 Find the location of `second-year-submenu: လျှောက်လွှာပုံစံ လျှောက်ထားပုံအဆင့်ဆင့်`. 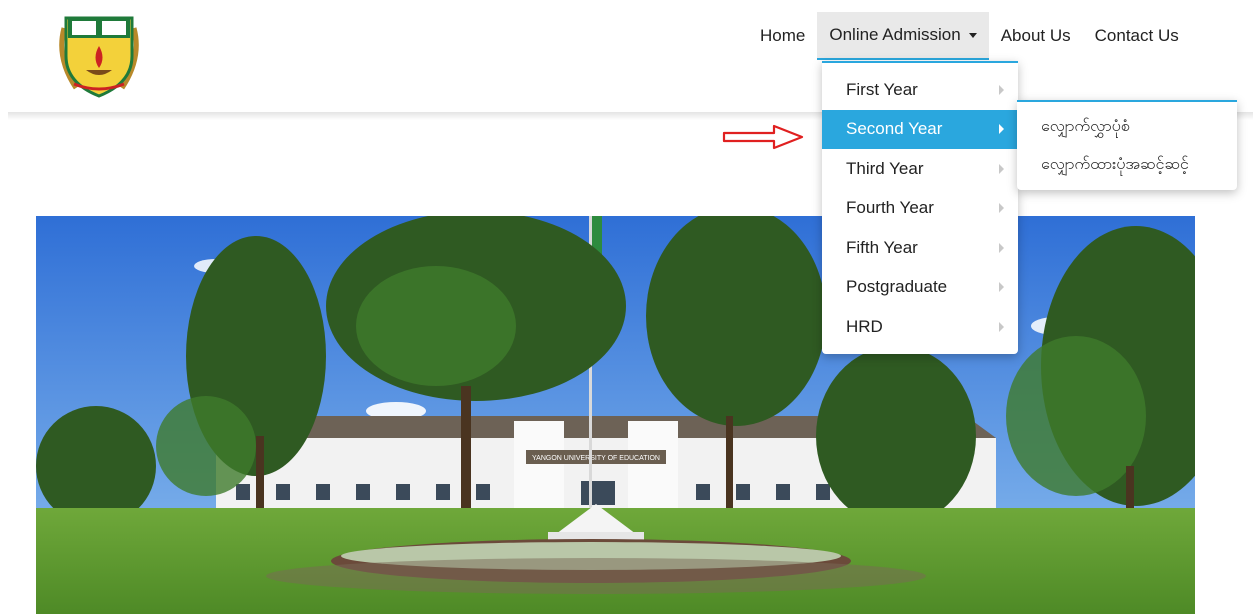

second-year-submenu: လျှောက်လွှာပုံစံ လျှောက်ထားပုံအဆင့်ဆင့် is located at coordinates (1127, 145).